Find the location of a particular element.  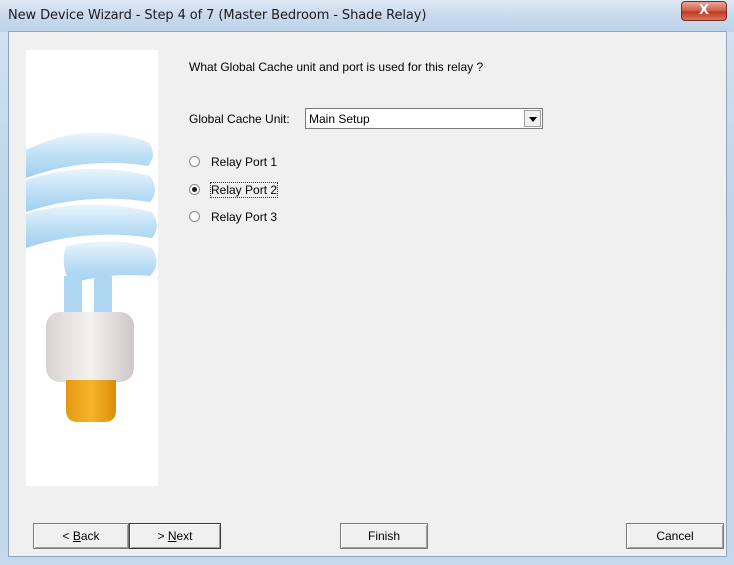

back-button: < Back is located at coordinates (81, 536).